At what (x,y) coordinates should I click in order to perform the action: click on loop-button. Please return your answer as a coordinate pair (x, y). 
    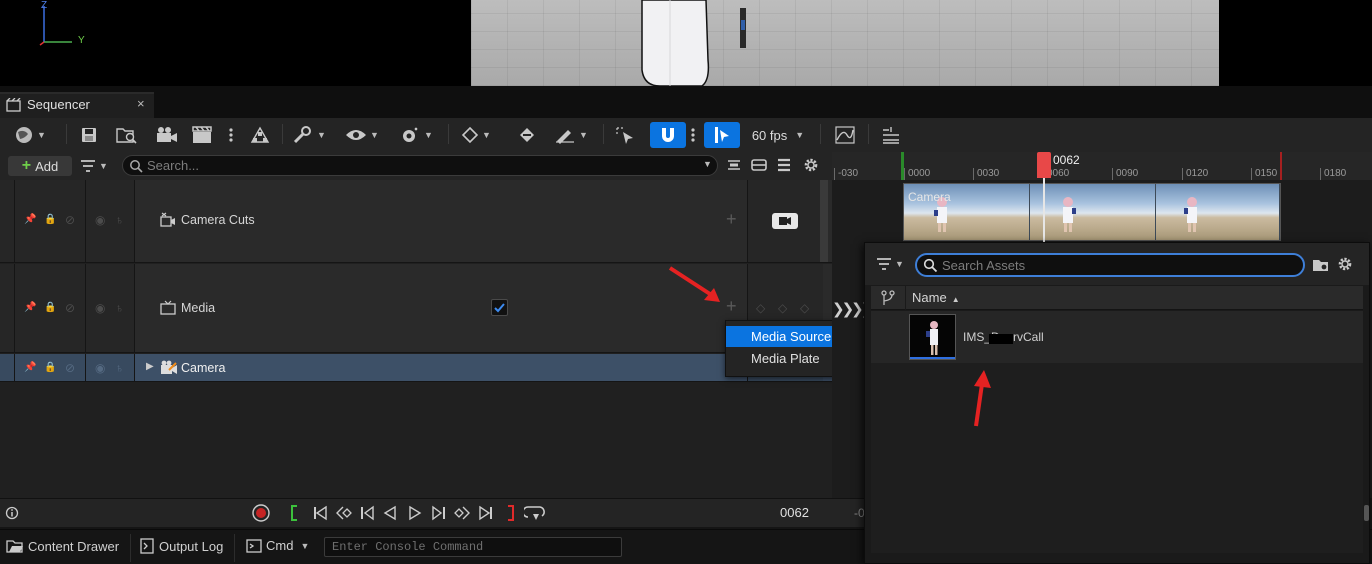
    Looking at the image, I should click on (535, 513).